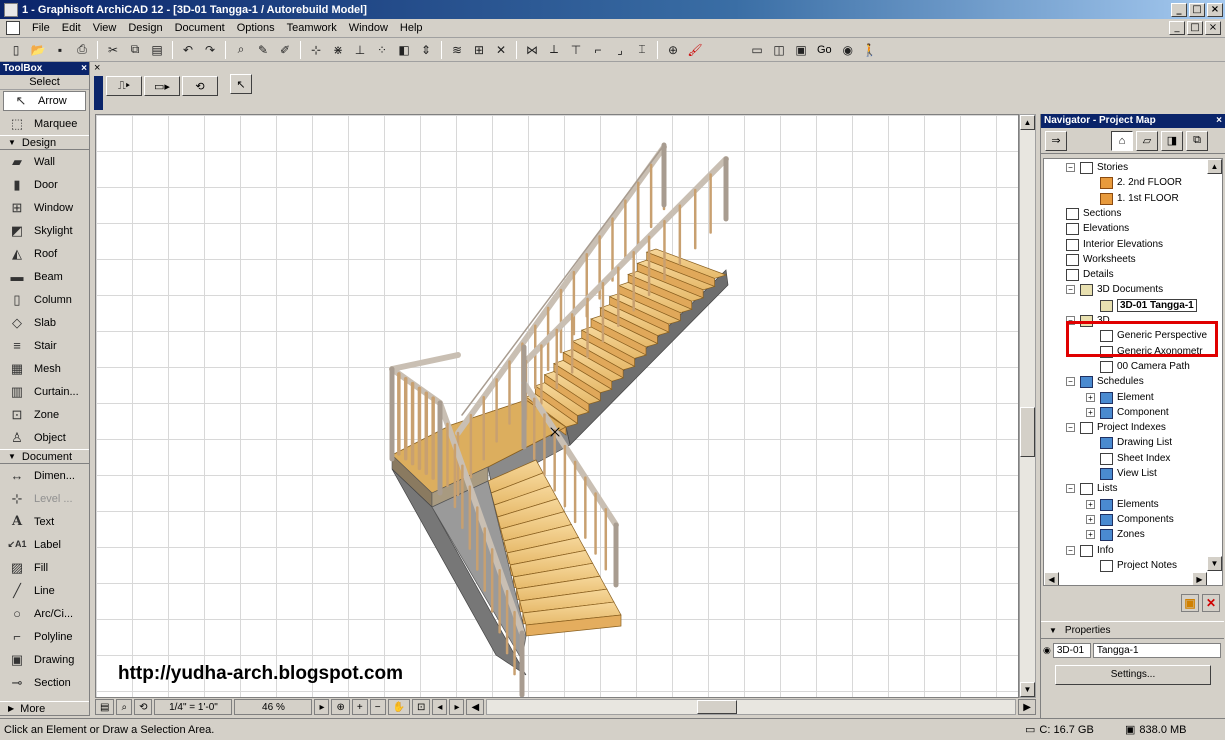  Describe the element at coordinates (1027, 689) in the screenshot. I see `scroll-down-icon: ▼` at that location.